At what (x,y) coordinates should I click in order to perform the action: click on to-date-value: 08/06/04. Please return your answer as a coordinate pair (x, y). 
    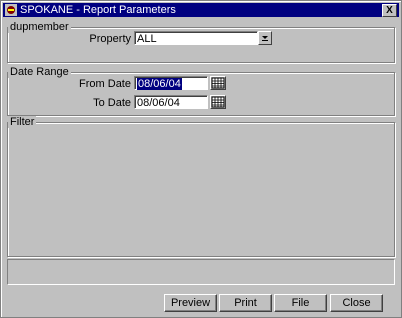
    Looking at the image, I should click on (158, 103).